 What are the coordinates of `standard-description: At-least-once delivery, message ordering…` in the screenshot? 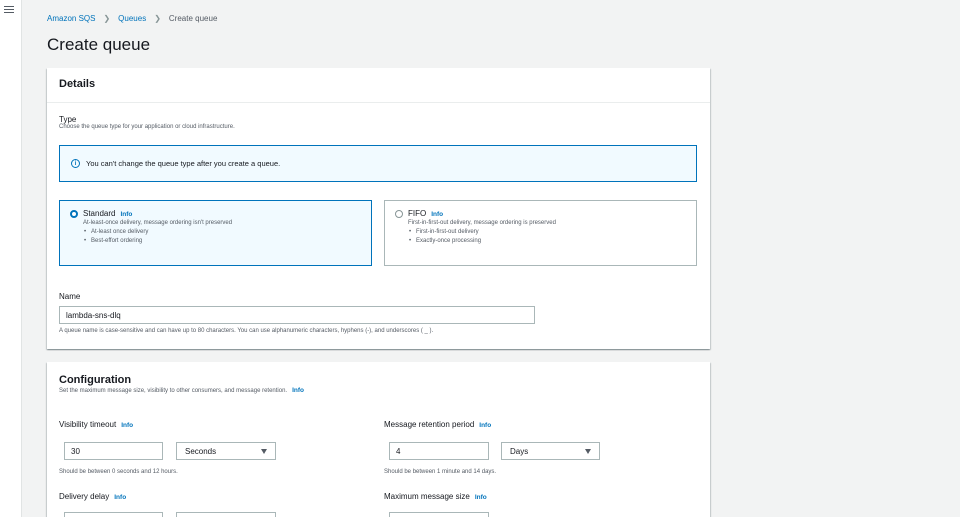 It's located at (158, 223).